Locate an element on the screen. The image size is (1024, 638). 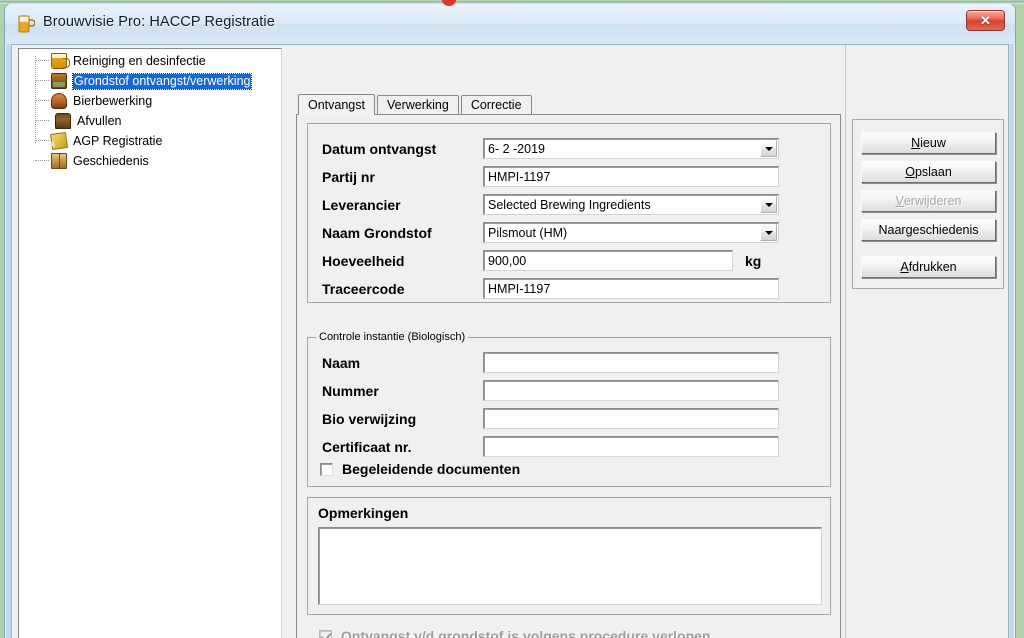
bottle-icon is located at coordinates (63, 121).